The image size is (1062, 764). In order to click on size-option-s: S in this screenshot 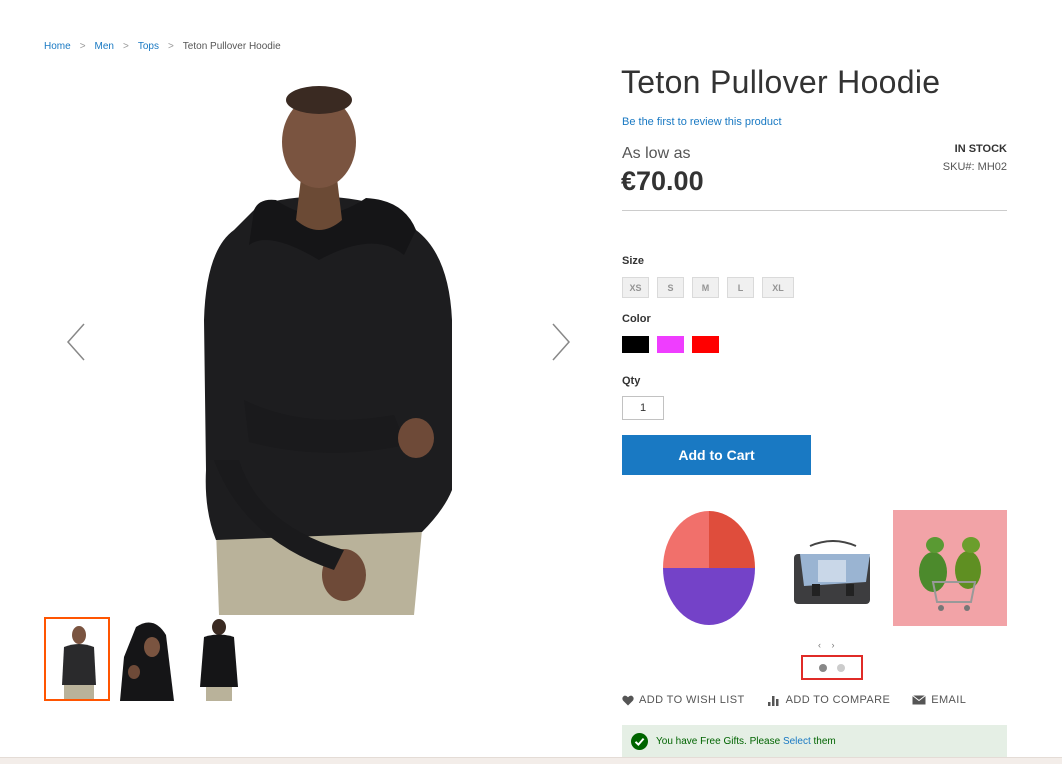, I will do `click(670, 287)`.